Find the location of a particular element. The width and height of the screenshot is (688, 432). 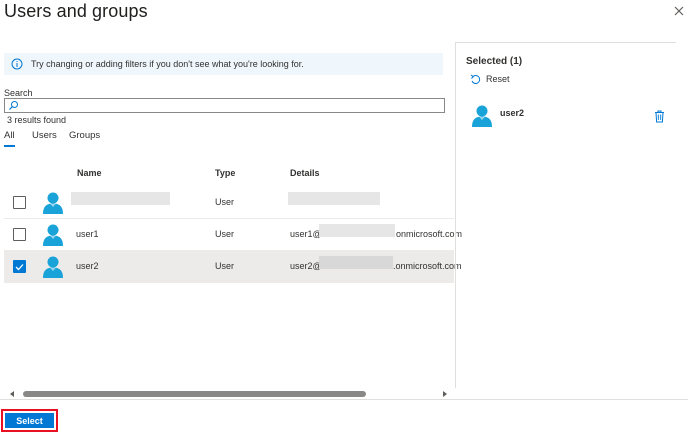

footer-divider is located at coordinates (344, 399).